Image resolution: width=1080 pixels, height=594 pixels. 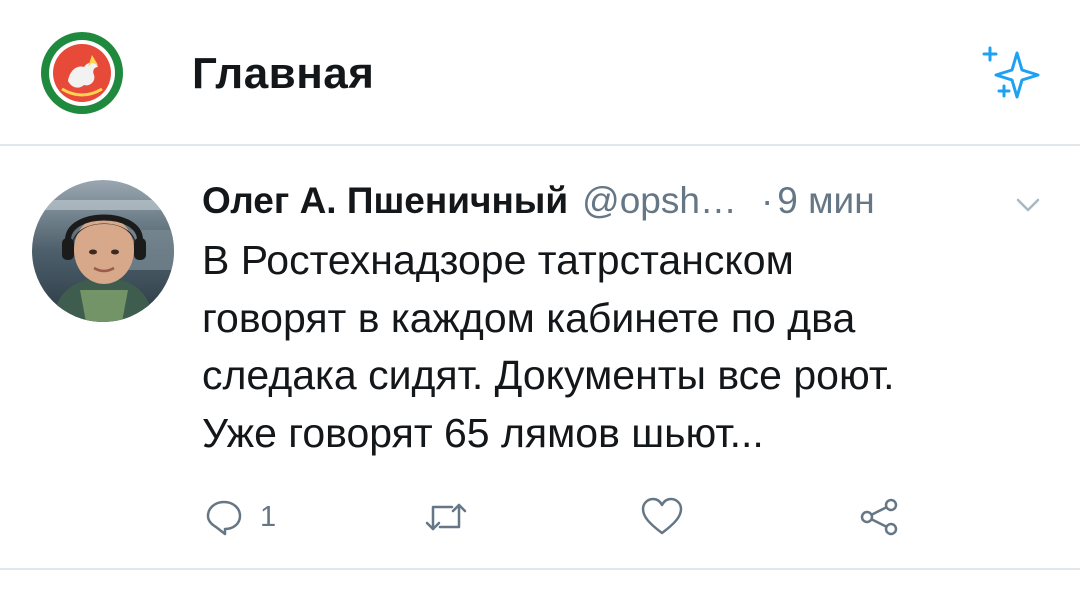 What do you see at coordinates (82, 73) in the screenshot?
I see `tatarstan-emblem-icon` at bounding box center [82, 73].